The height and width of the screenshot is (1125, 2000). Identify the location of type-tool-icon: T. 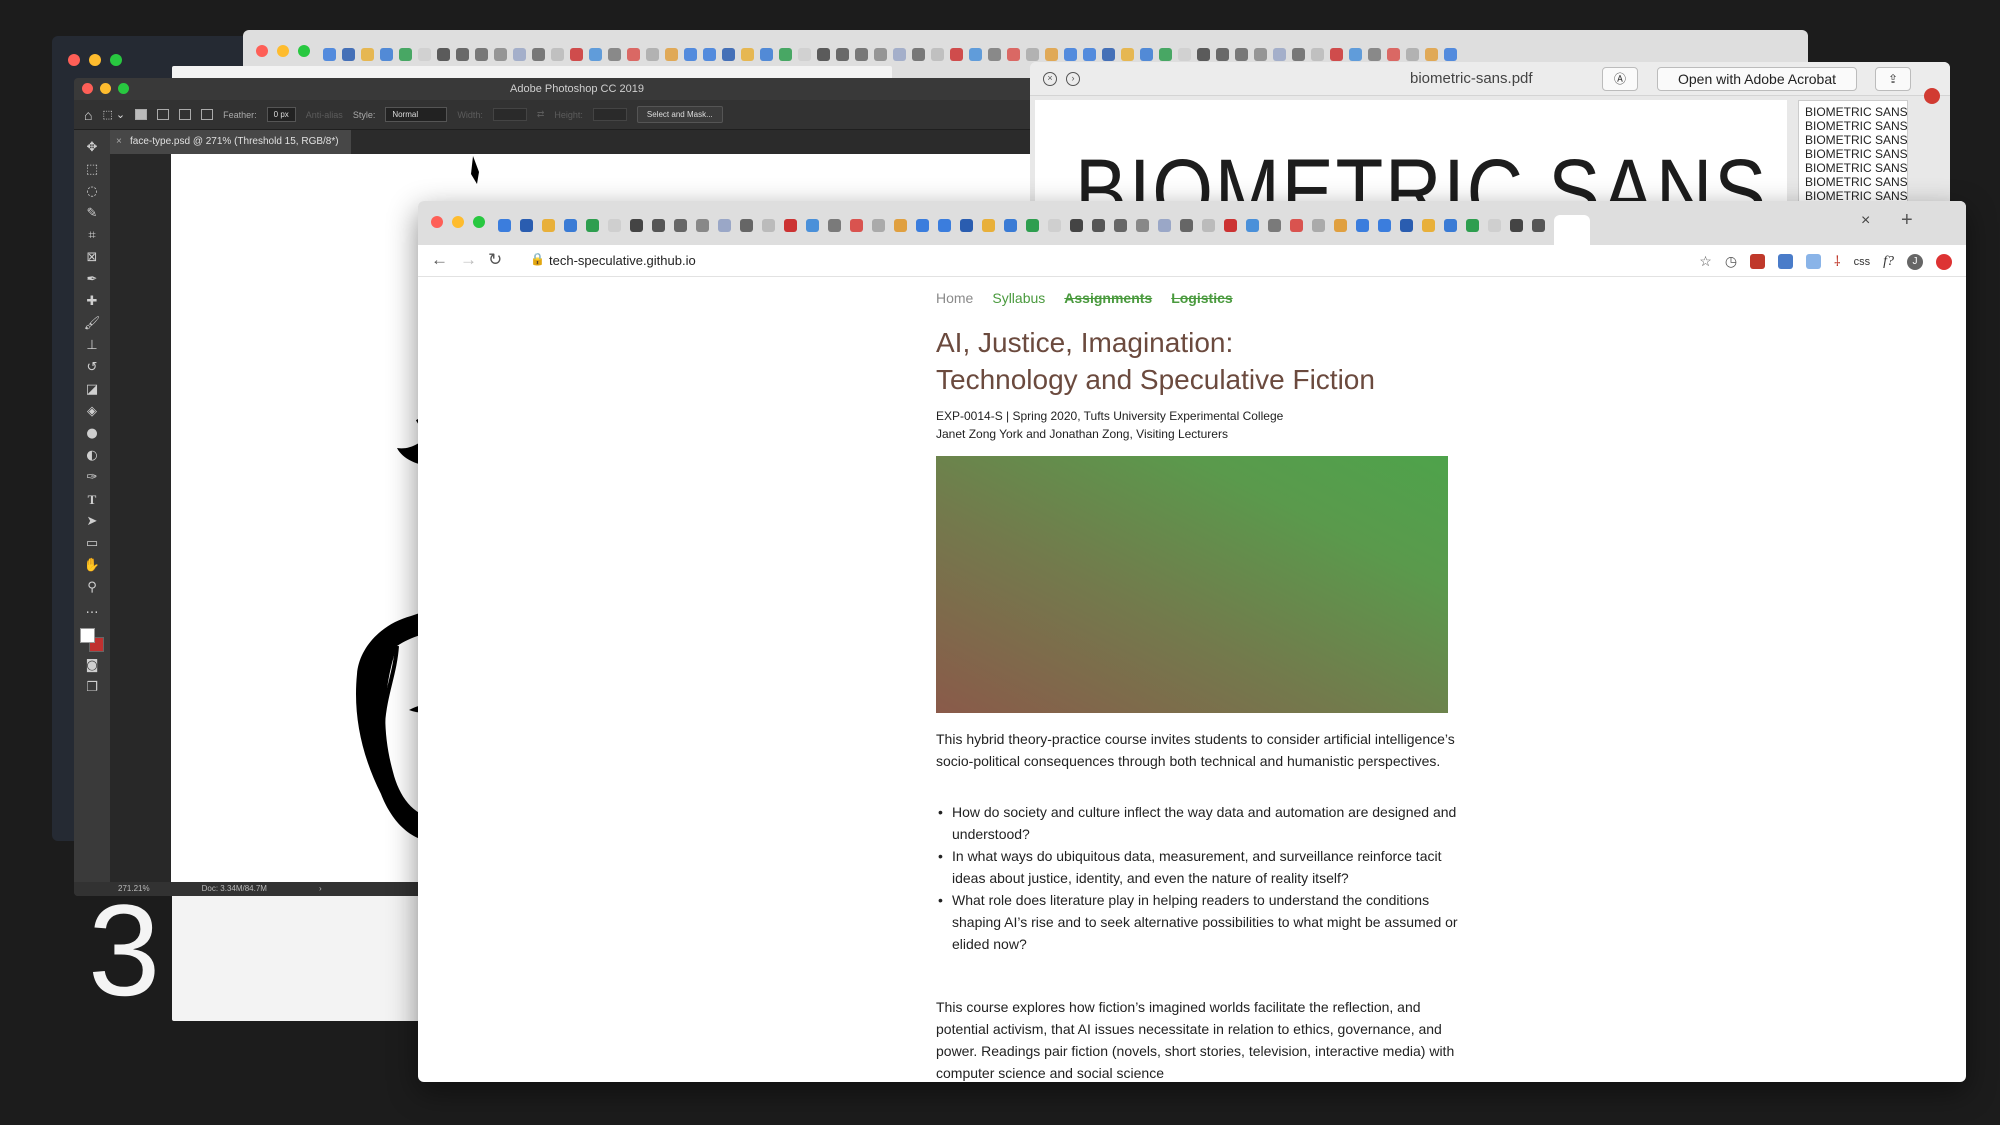
(92, 500).